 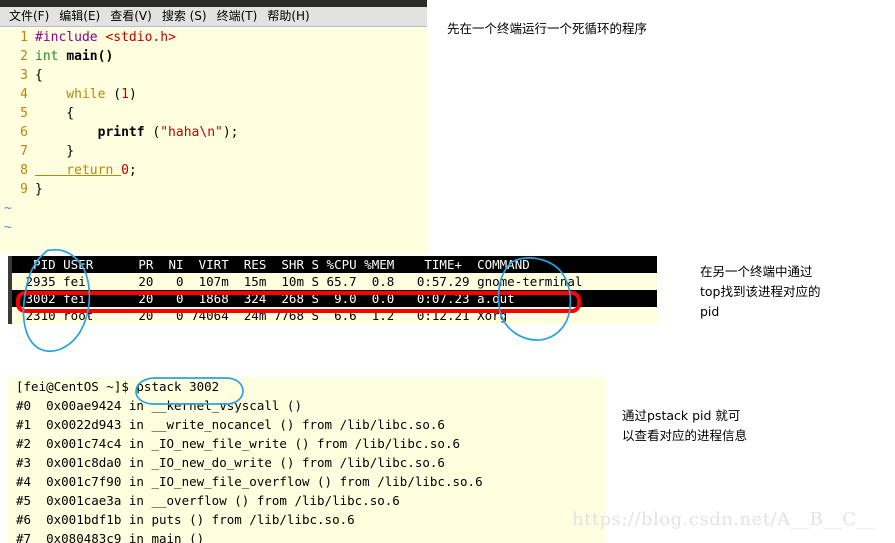 I want to click on code-token: #include, so click(x=70, y=37).